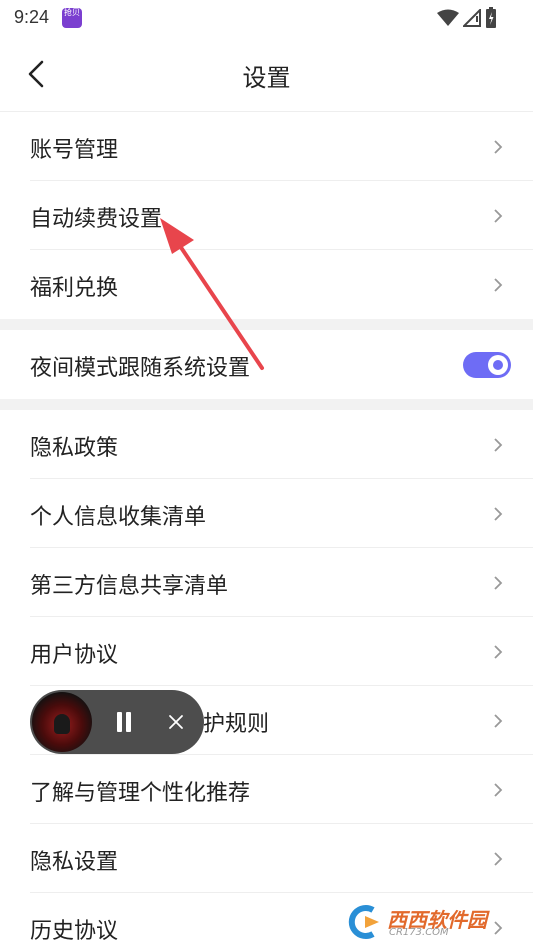  What do you see at coordinates (74, 931) in the screenshot?
I see `settings-item-label: 历史协议` at bounding box center [74, 931].